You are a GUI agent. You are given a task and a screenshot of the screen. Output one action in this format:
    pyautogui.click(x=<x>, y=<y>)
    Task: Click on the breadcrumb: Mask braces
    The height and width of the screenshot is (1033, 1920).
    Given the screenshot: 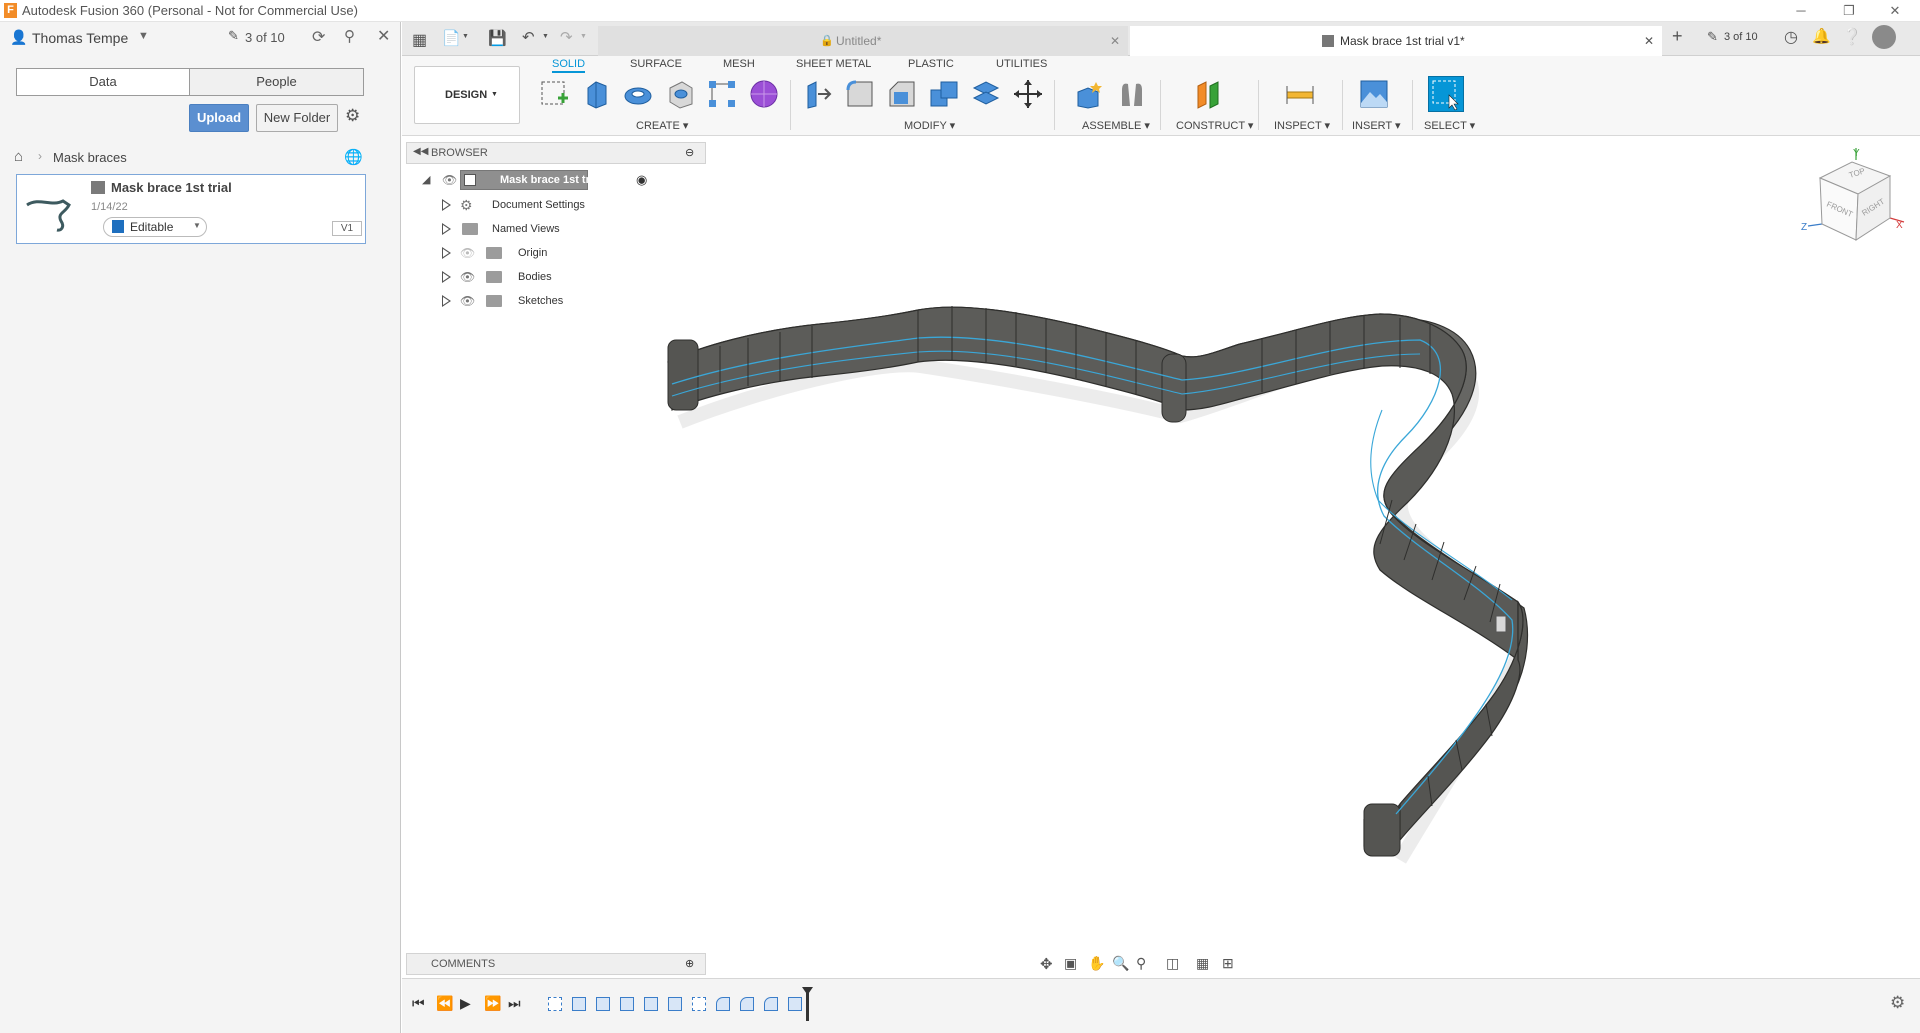 What is the action you would take?
    pyautogui.click(x=90, y=157)
    